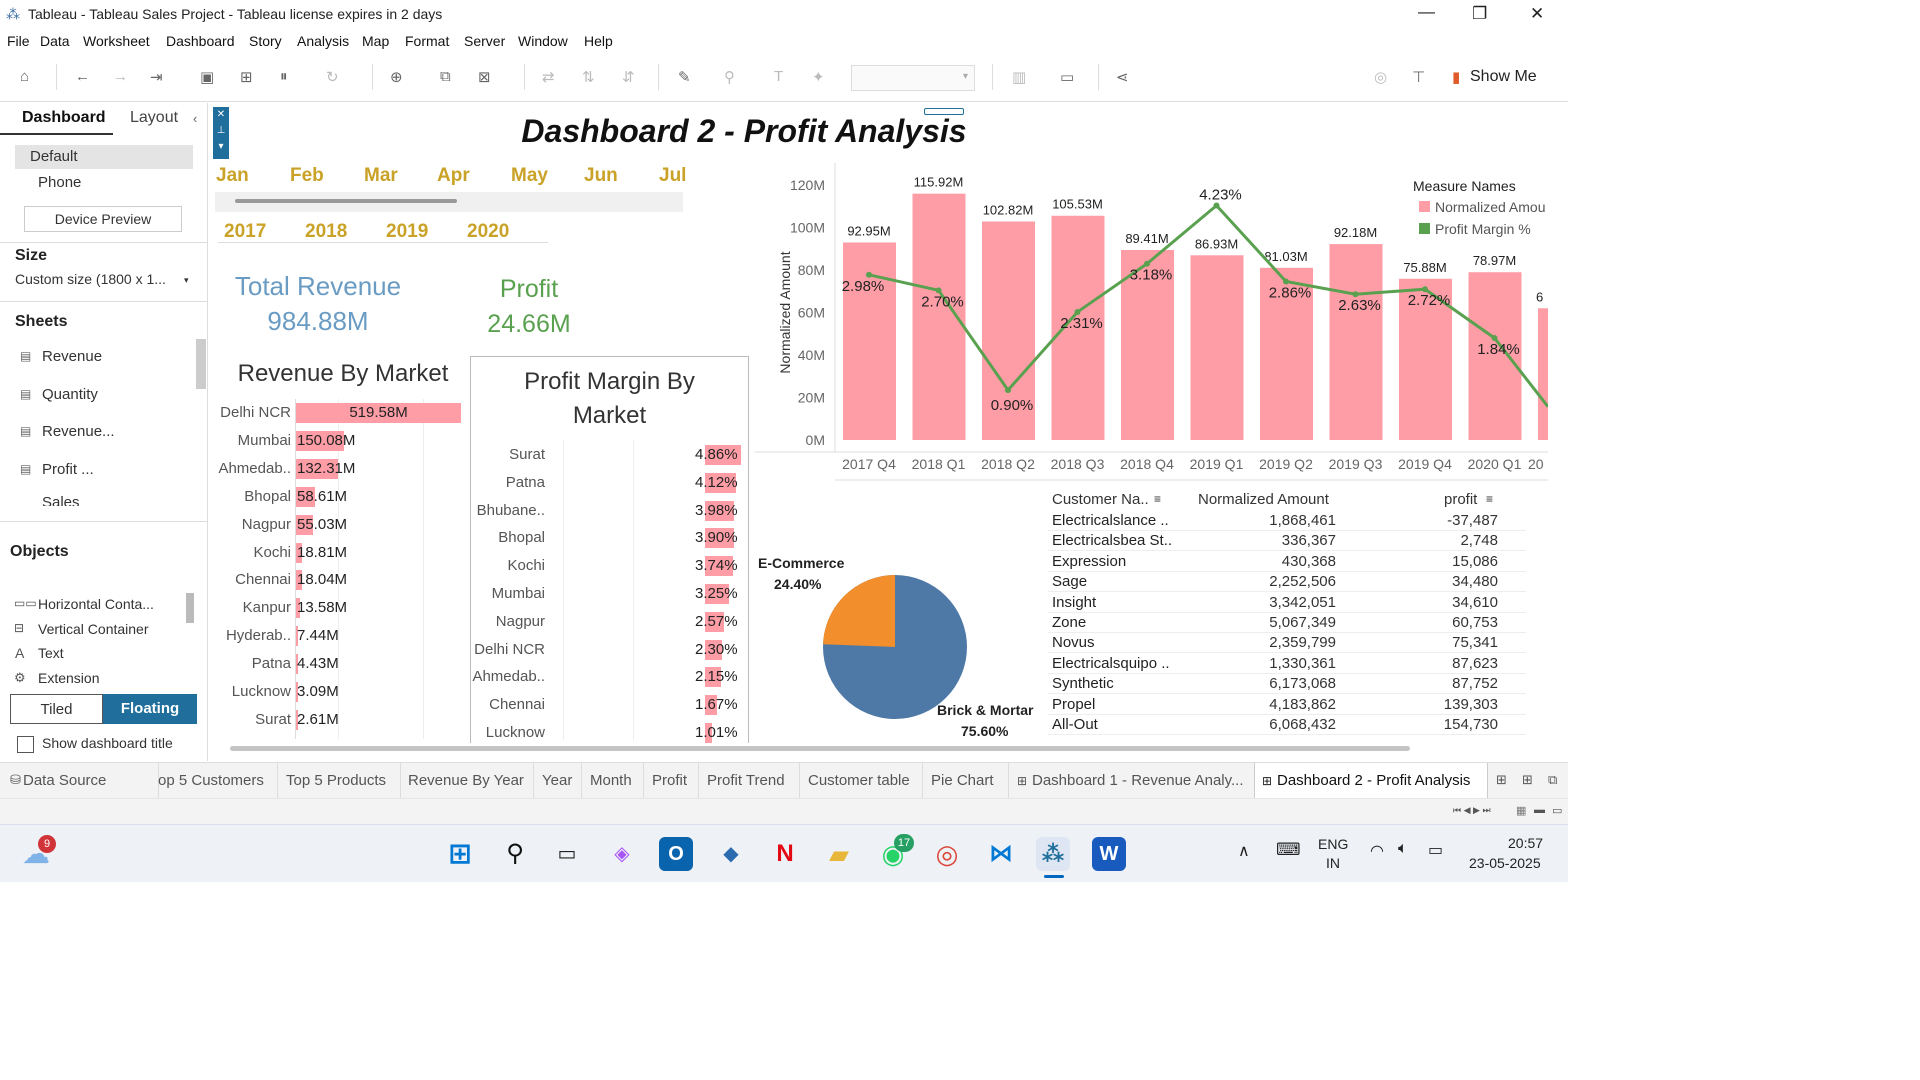  I want to click on refresh-icon: ↻, so click(332, 77).